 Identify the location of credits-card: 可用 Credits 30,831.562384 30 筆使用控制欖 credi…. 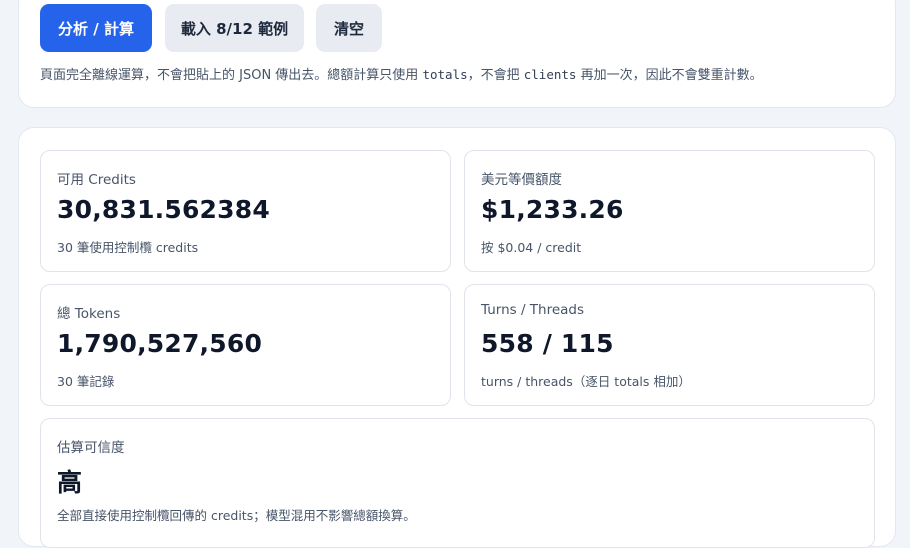
(245, 211).